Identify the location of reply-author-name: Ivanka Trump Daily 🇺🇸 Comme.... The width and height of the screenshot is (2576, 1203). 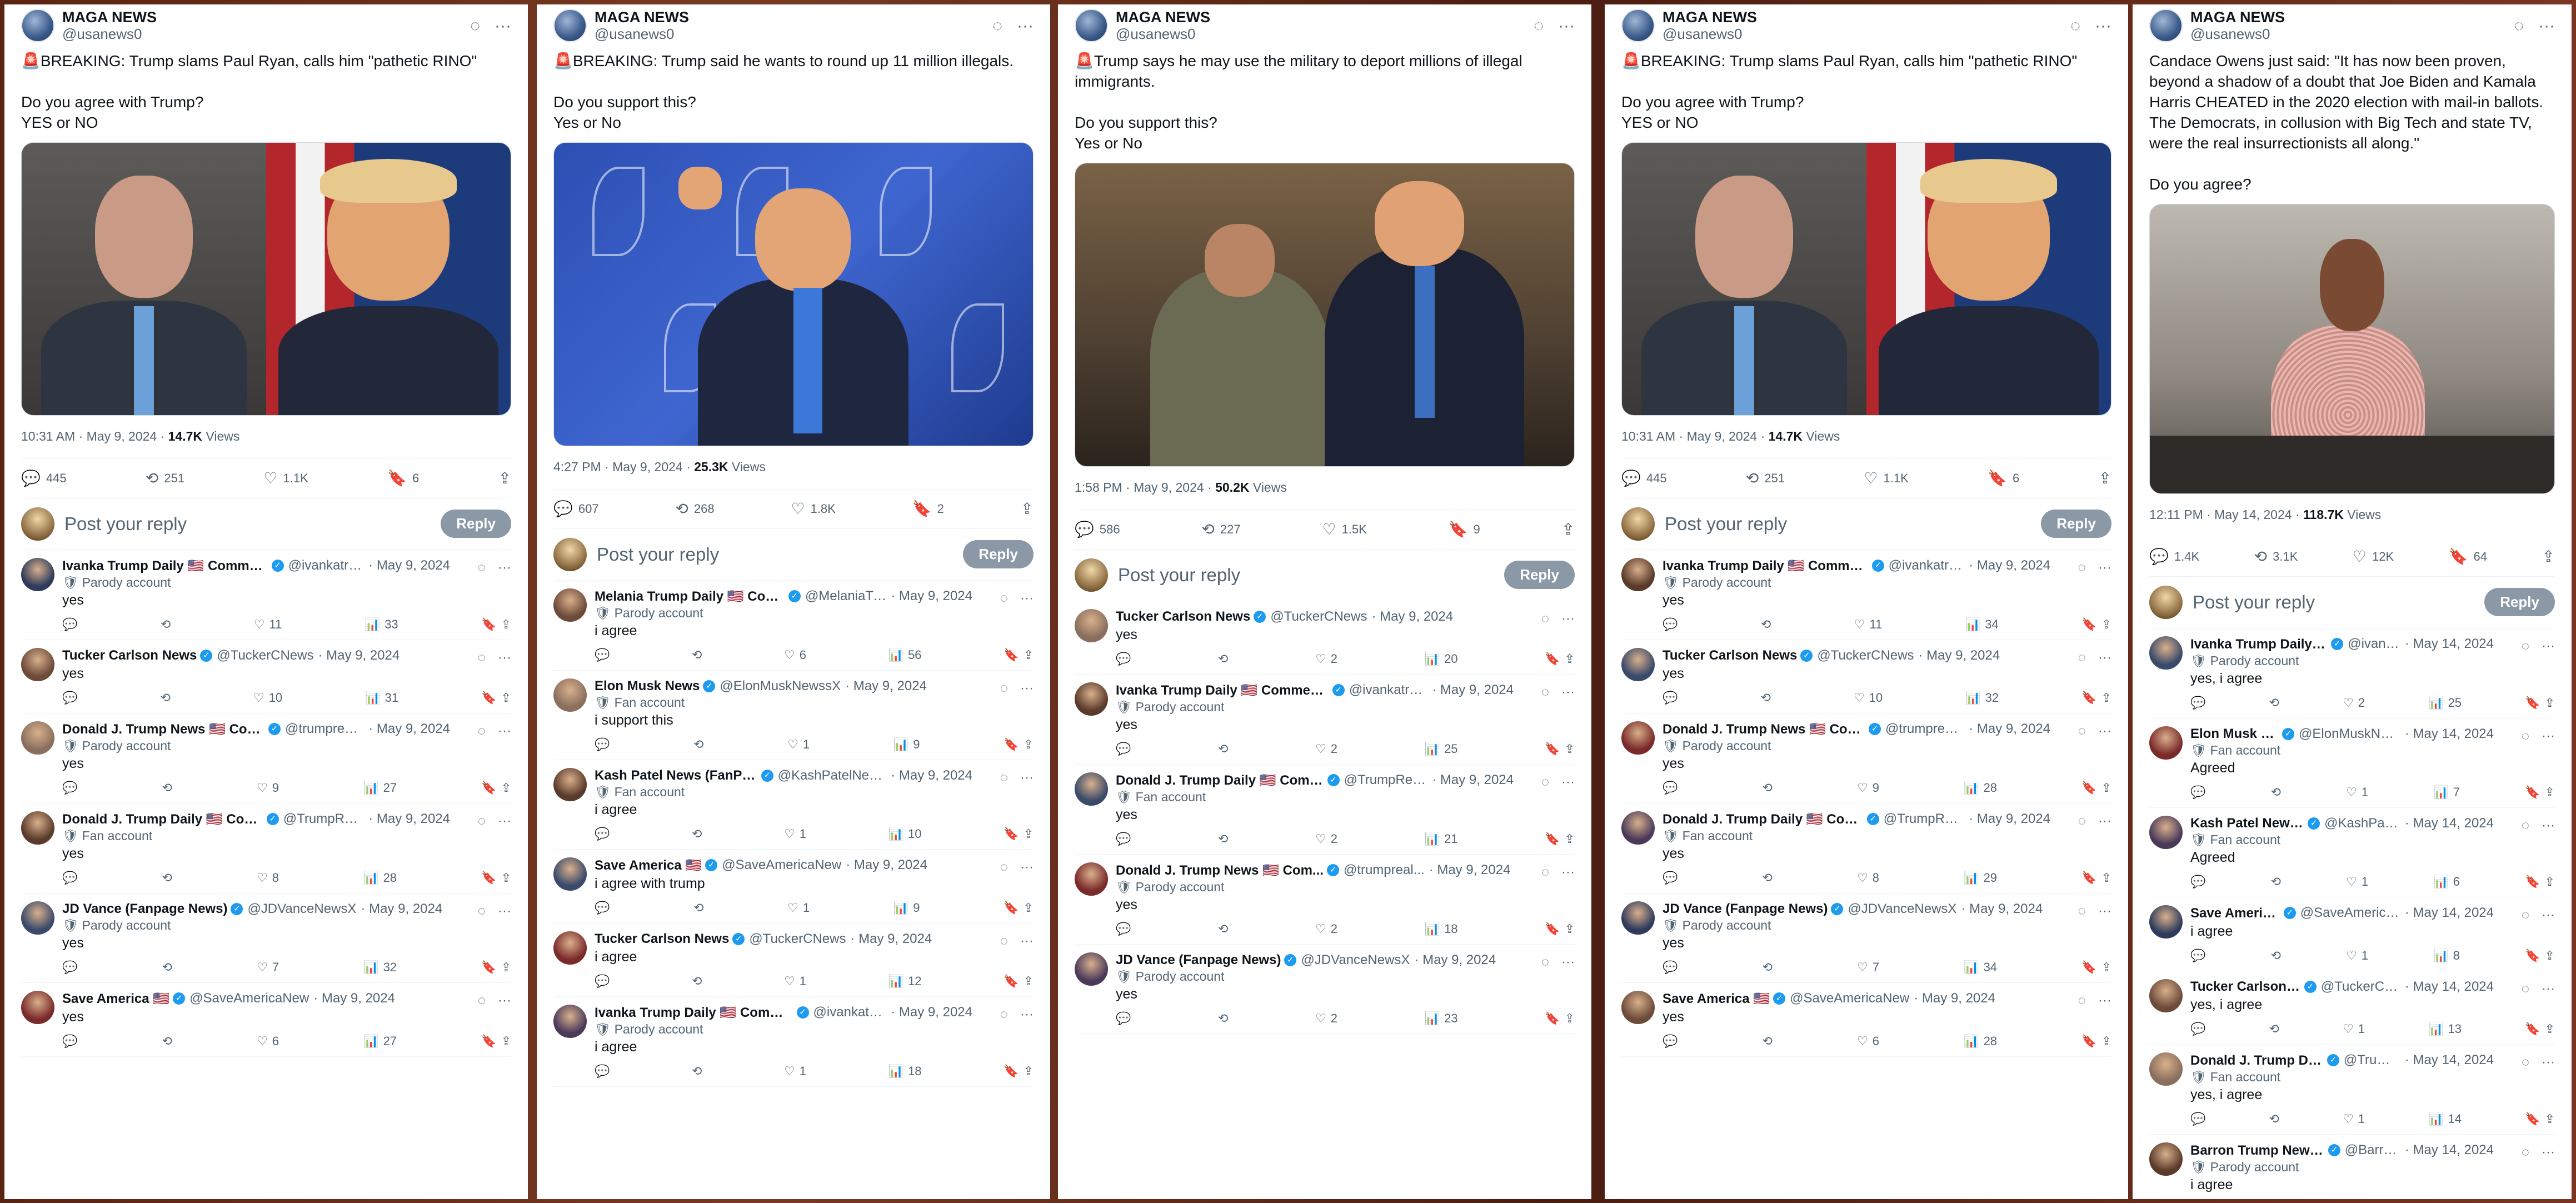
(2259, 644).